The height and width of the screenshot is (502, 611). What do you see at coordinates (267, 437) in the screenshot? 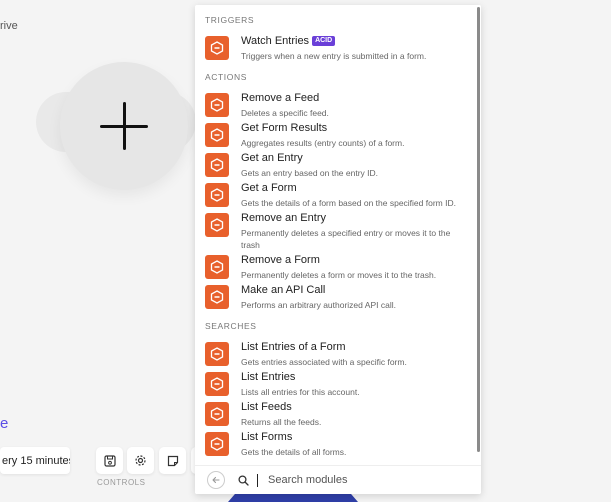
I see `module-title: List Forms` at bounding box center [267, 437].